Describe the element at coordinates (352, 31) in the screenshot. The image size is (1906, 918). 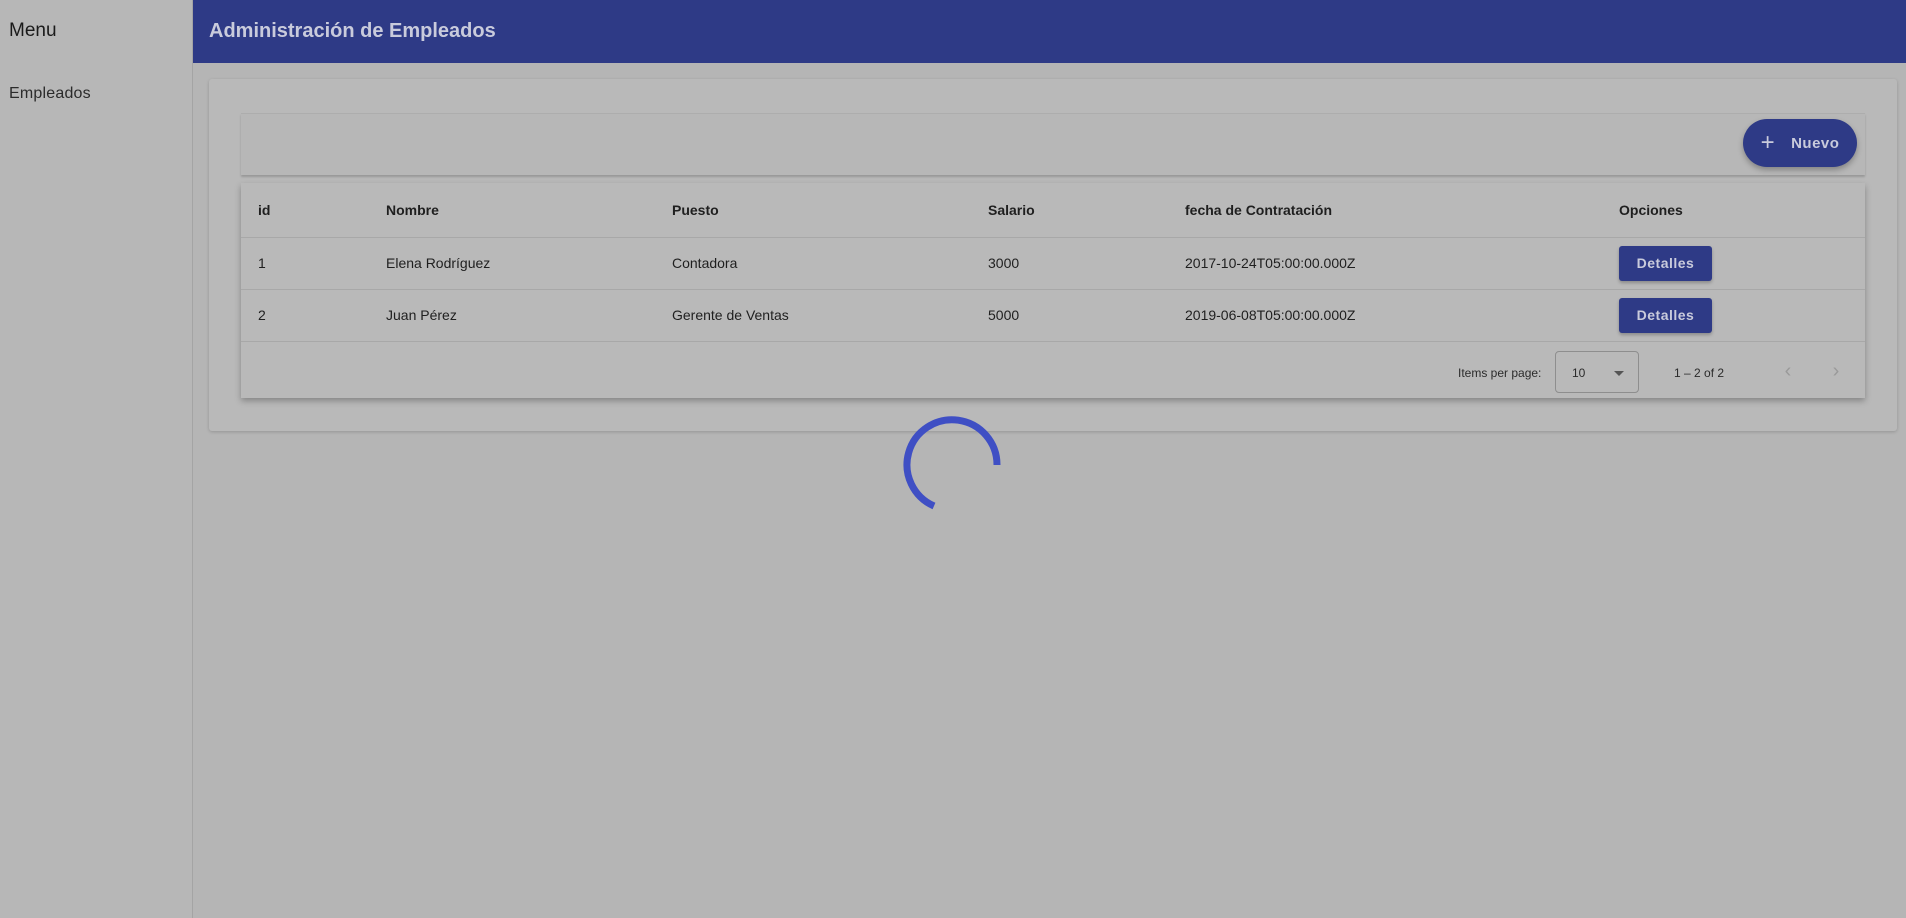
I see `page-title: Administración de Empleados` at that location.